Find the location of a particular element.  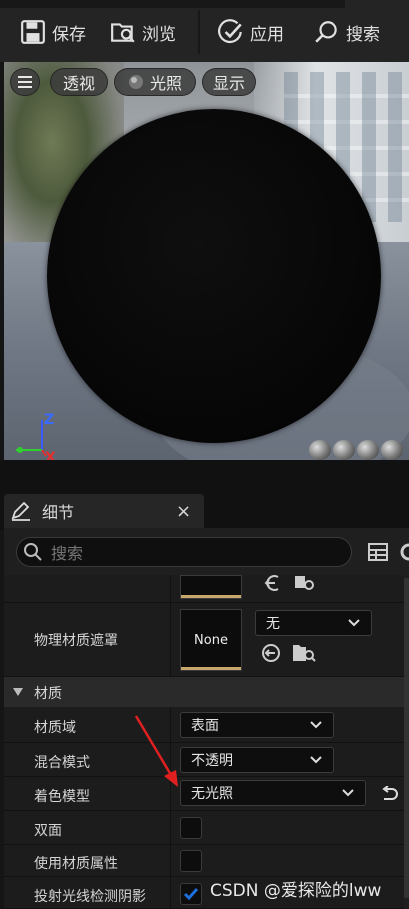

preview-mesh-selector is located at coordinates (359, 450).